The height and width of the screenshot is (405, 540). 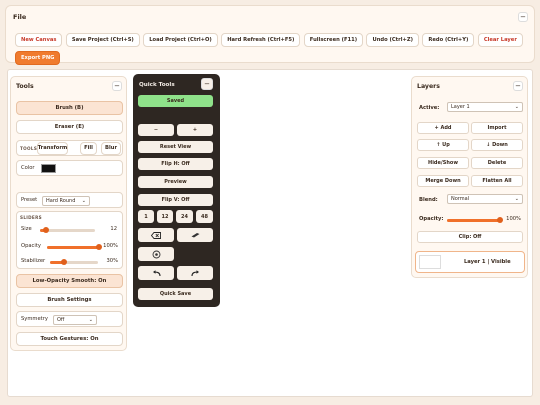 What do you see at coordinates (113, 229) in the screenshot?
I see `size-value: 12` at bounding box center [113, 229].